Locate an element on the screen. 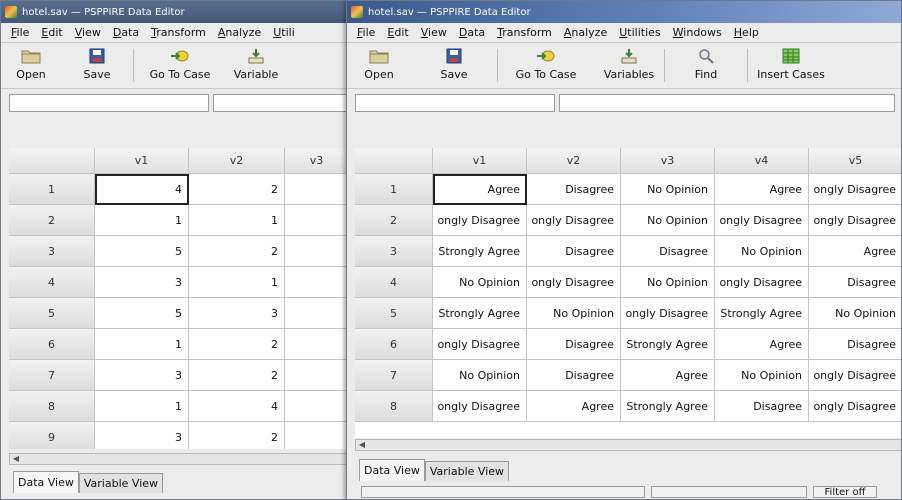  scroll-left-arrow-icon: ◀ is located at coordinates (362, 445).